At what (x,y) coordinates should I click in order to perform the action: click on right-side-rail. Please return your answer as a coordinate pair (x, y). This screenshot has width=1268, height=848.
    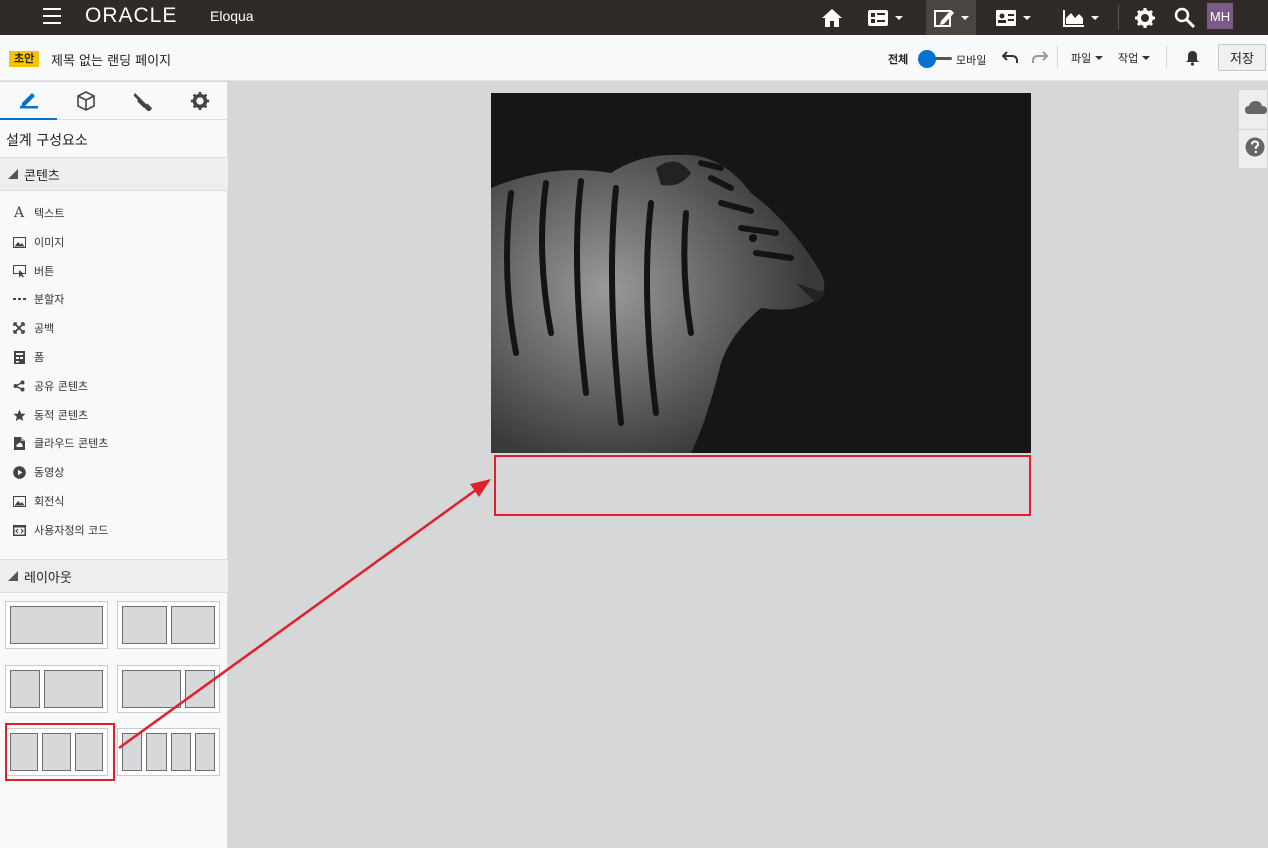
    Looking at the image, I should click on (1253, 129).